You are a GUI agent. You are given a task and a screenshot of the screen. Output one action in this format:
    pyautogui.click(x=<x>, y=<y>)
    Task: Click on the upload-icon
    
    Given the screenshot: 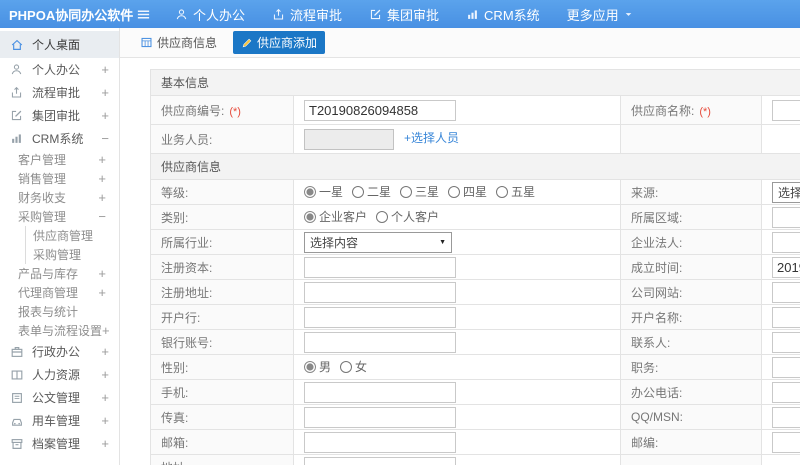 What is the action you would take?
    pyautogui.click(x=278, y=14)
    